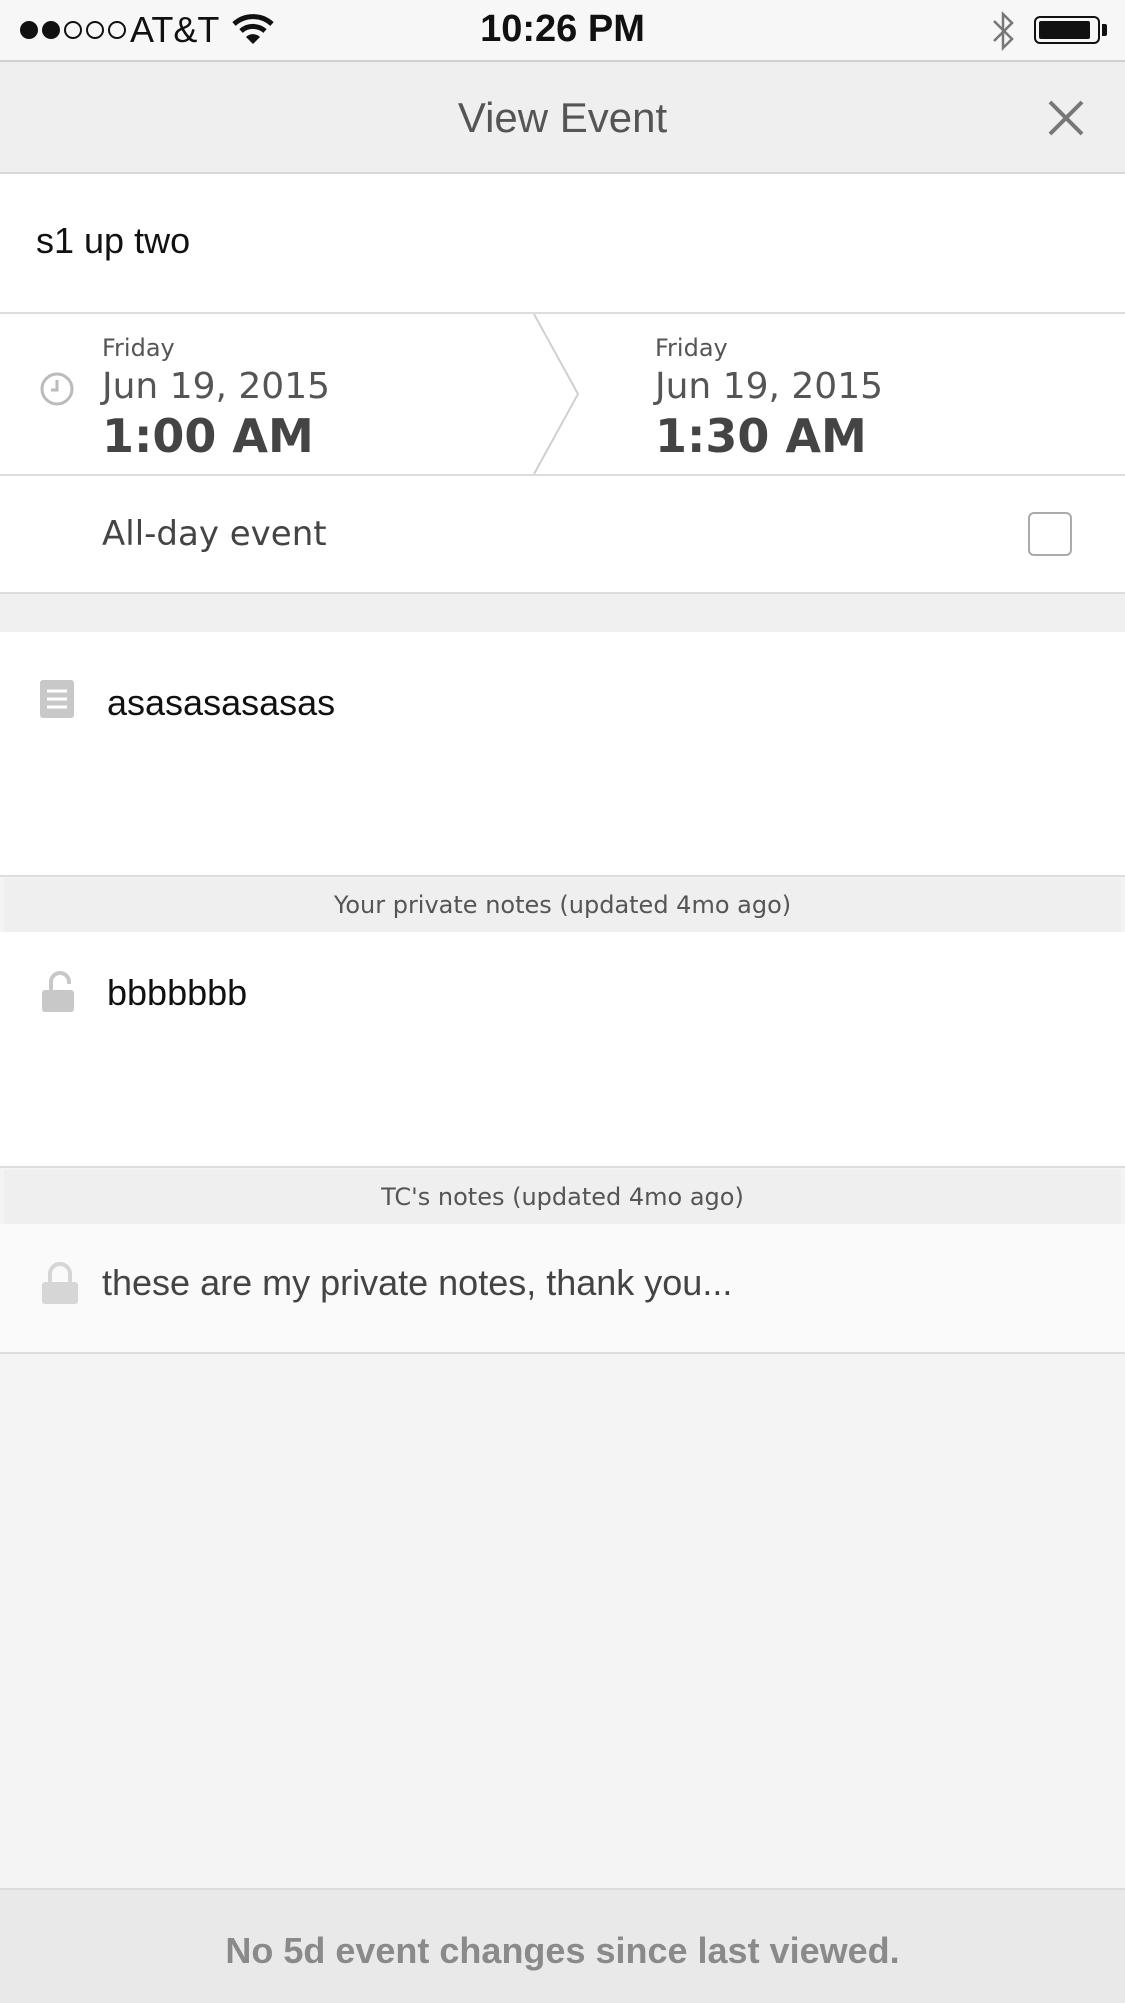  What do you see at coordinates (1003, 31) in the screenshot?
I see `bluetooth-icon` at bounding box center [1003, 31].